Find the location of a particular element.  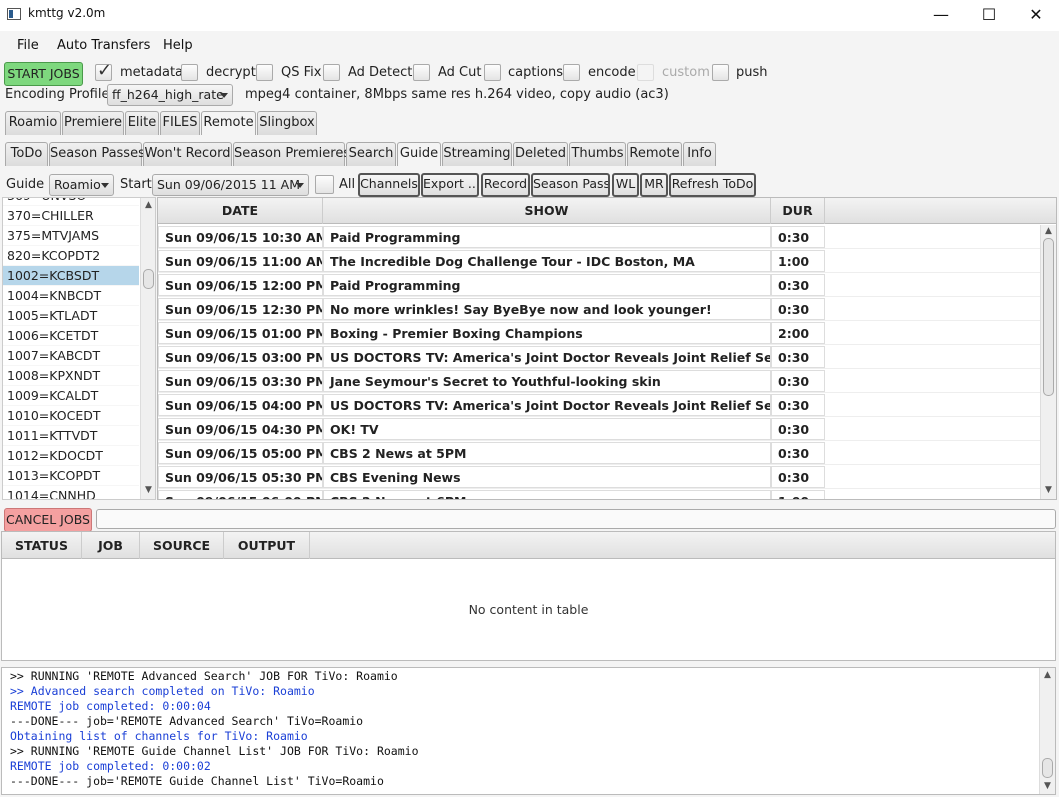

list-item: 1008=KPXNDT is located at coordinates (71, 376).